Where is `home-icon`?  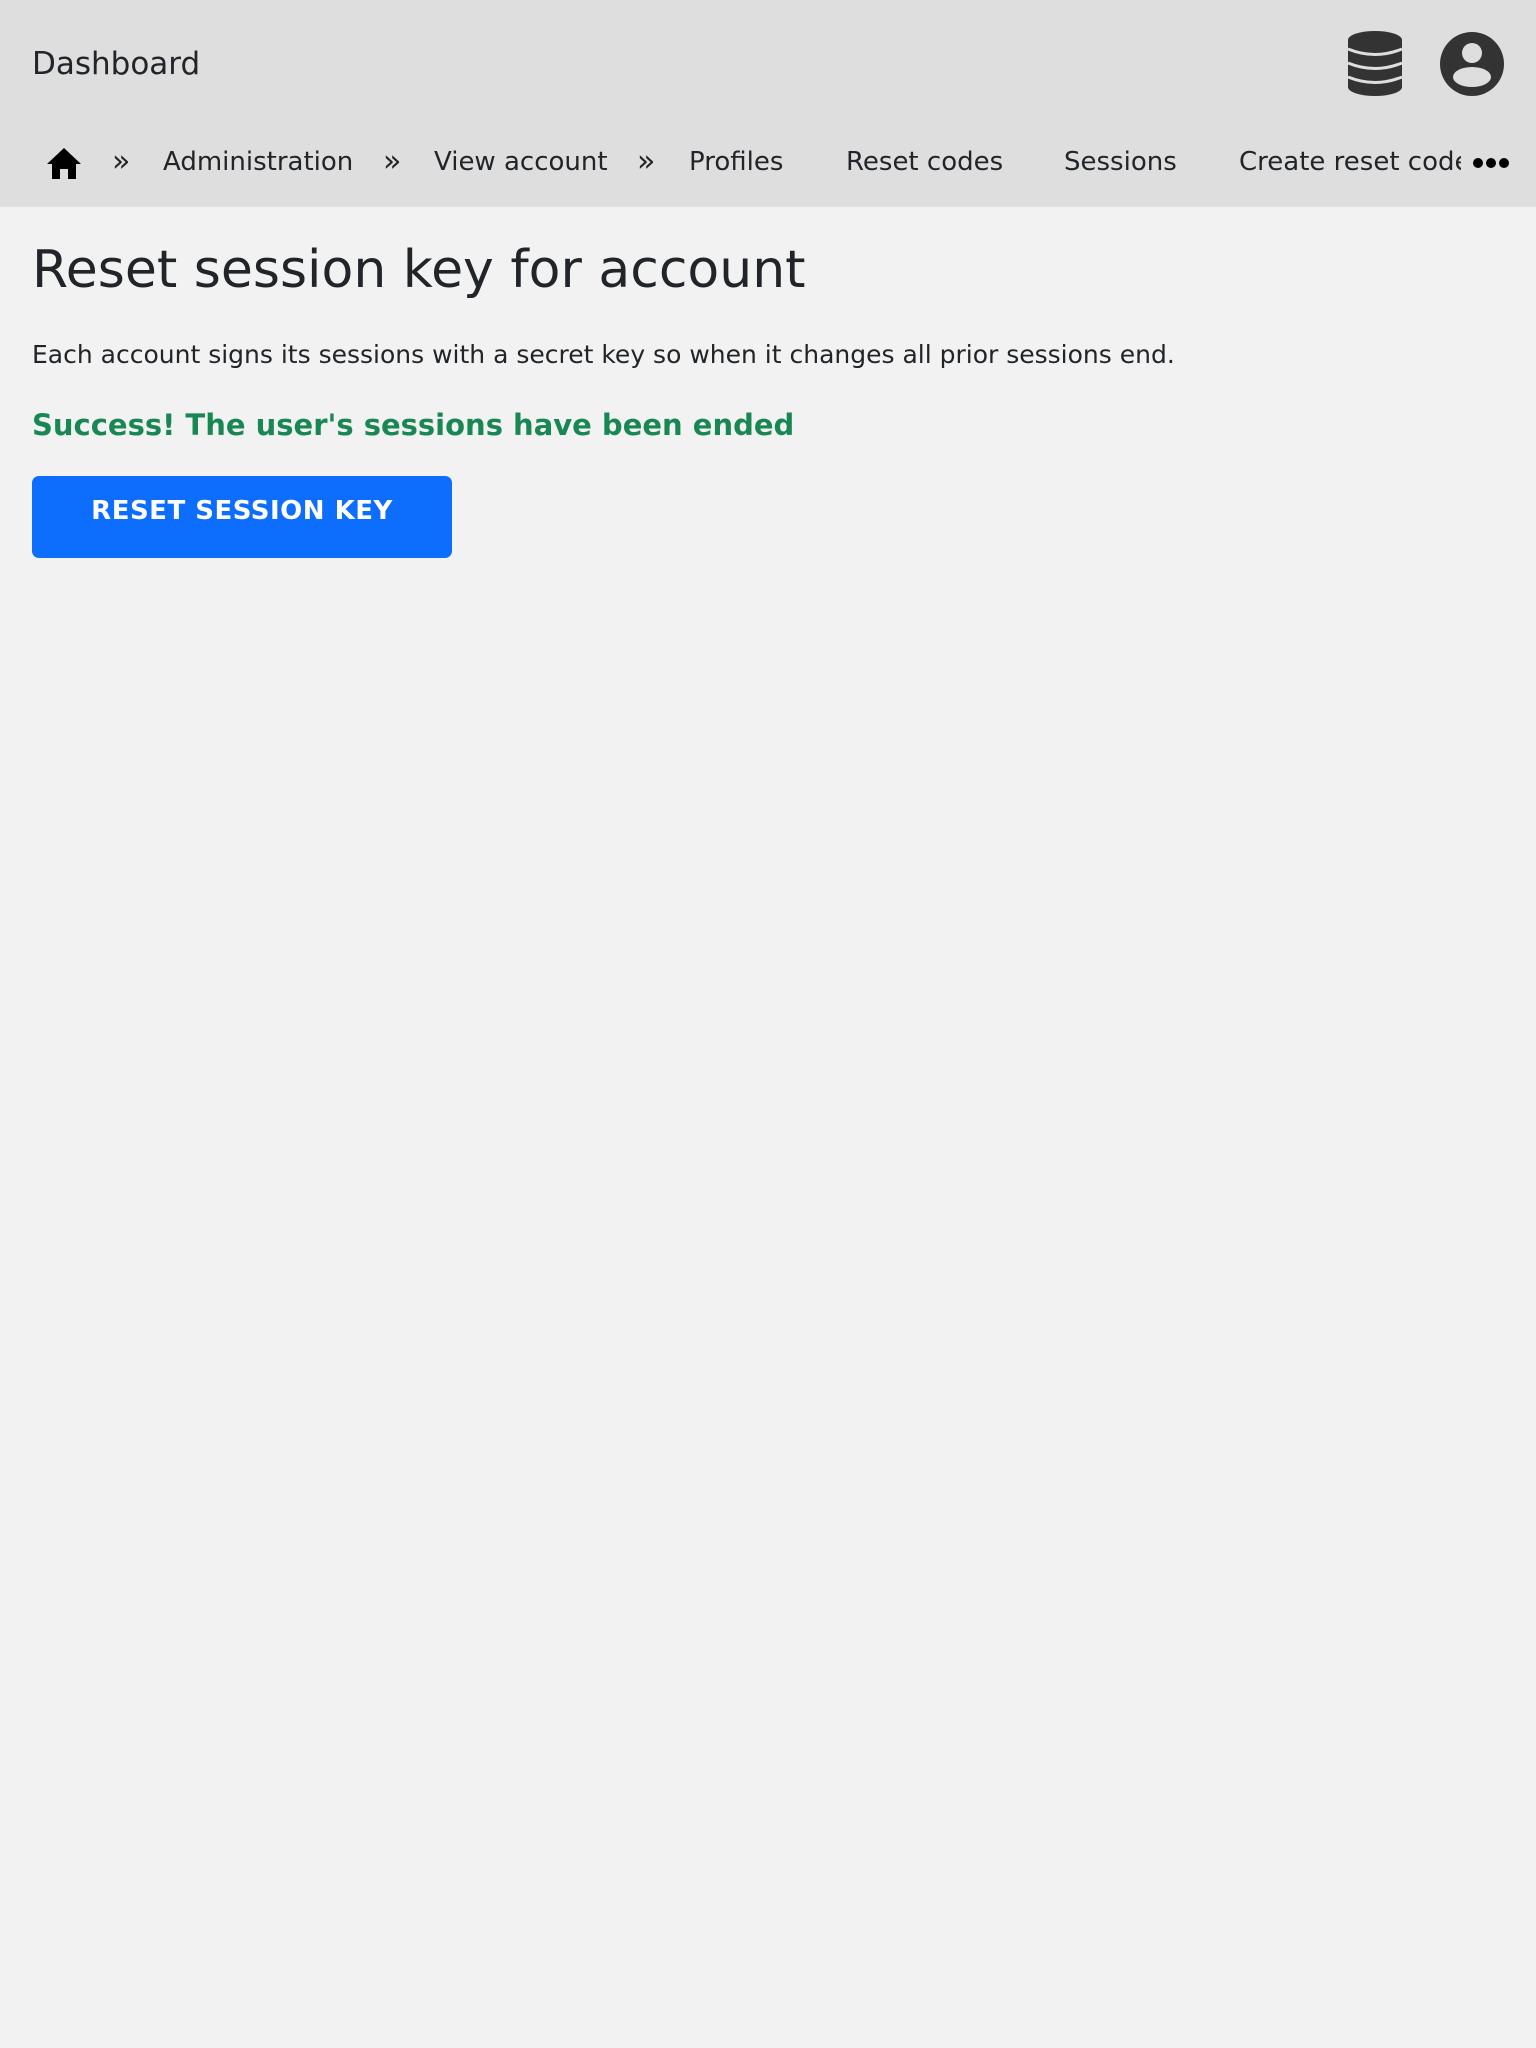
home-icon is located at coordinates (64, 163).